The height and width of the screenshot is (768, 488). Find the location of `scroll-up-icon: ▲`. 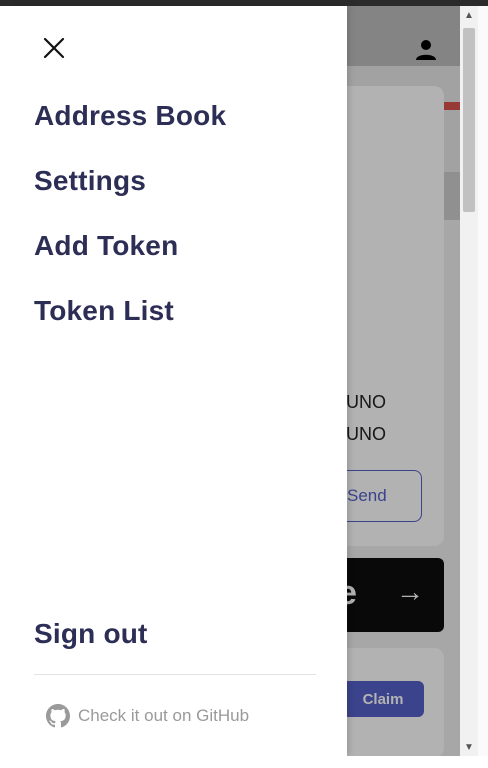

scroll-up-icon: ▲ is located at coordinates (469, 15).